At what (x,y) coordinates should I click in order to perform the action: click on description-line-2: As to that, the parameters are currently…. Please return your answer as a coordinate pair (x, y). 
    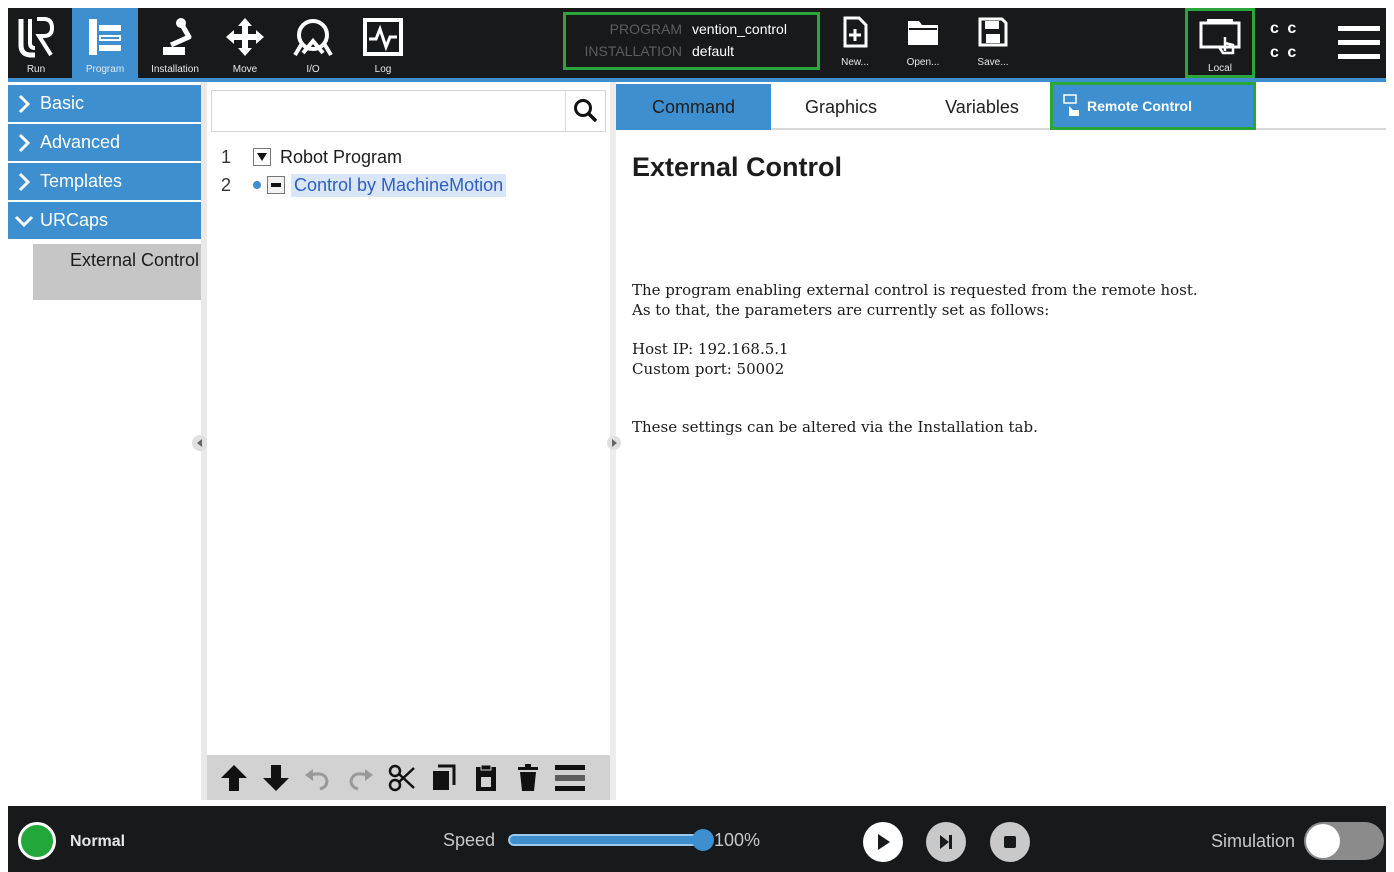
    Looking at the image, I should click on (841, 310).